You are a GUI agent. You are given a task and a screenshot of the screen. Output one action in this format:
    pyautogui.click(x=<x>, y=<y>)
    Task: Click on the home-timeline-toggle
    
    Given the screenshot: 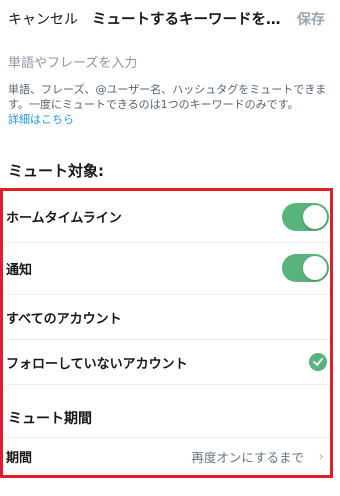 What is the action you would take?
    pyautogui.click(x=305, y=217)
    